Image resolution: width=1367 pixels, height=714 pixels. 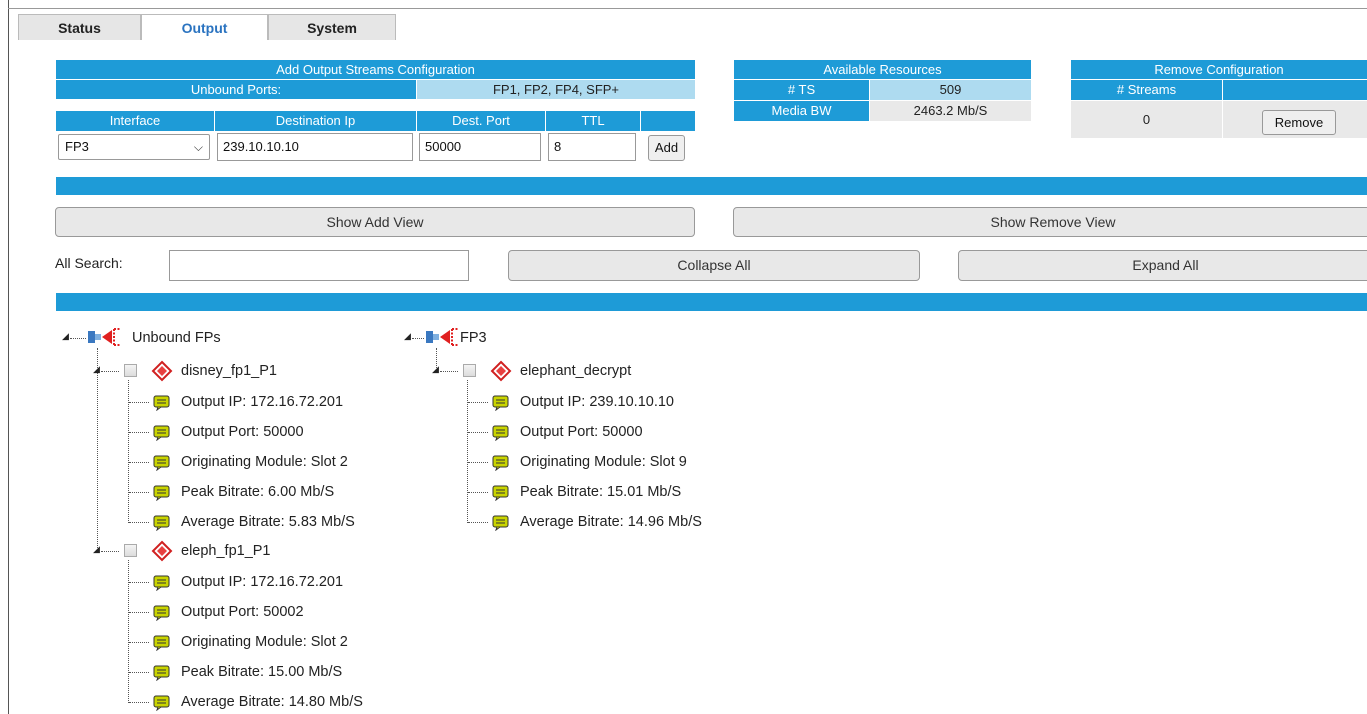 What do you see at coordinates (473, 338) in the screenshot?
I see `tree-node-fp3: FP3` at bounding box center [473, 338].